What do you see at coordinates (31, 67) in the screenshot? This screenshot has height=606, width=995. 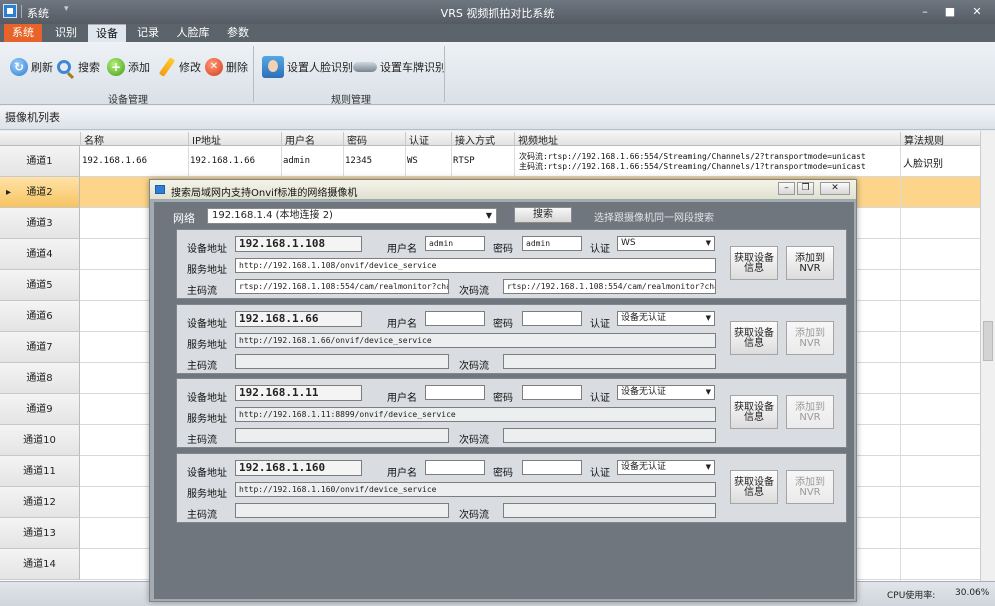 I see `refresh-button: 刷新` at bounding box center [31, 67].